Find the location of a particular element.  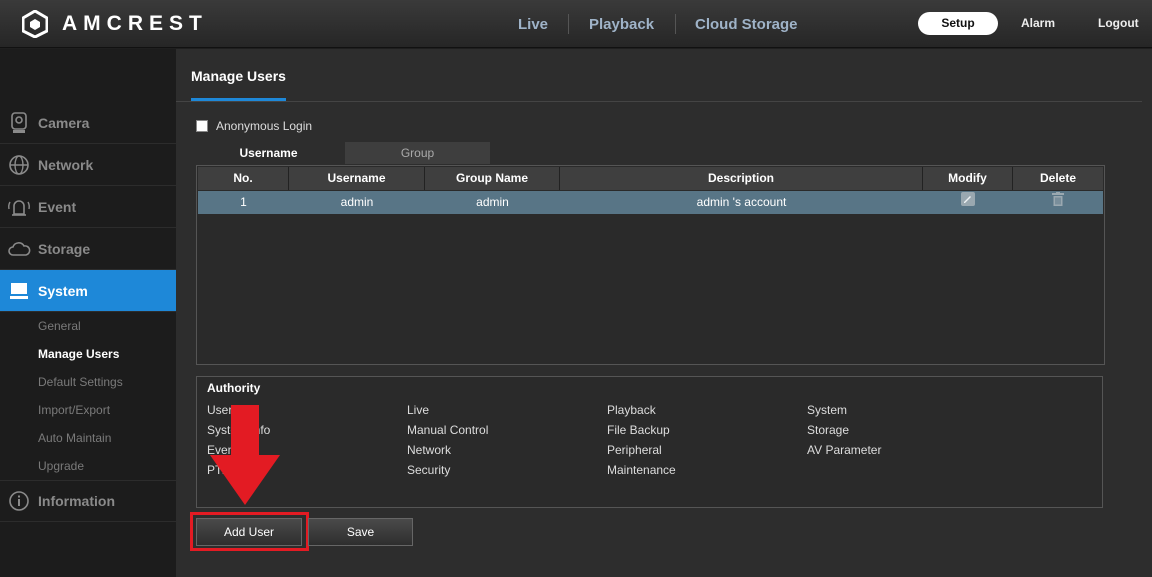

modify-cell is located at coordinates (968, 202).